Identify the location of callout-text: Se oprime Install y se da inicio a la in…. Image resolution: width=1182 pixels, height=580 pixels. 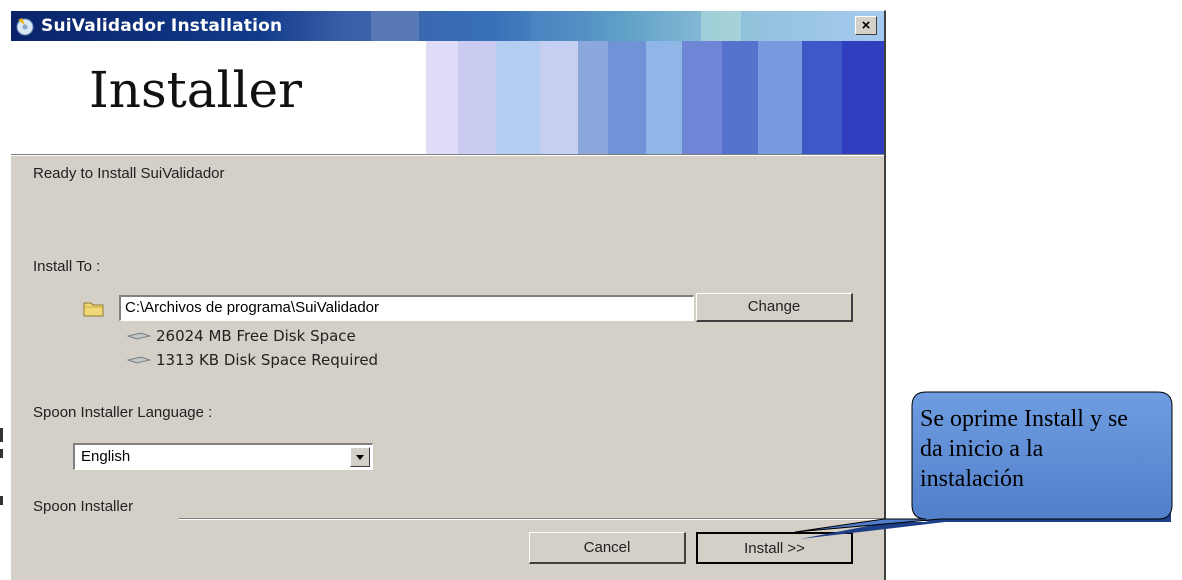
(1024, 449).